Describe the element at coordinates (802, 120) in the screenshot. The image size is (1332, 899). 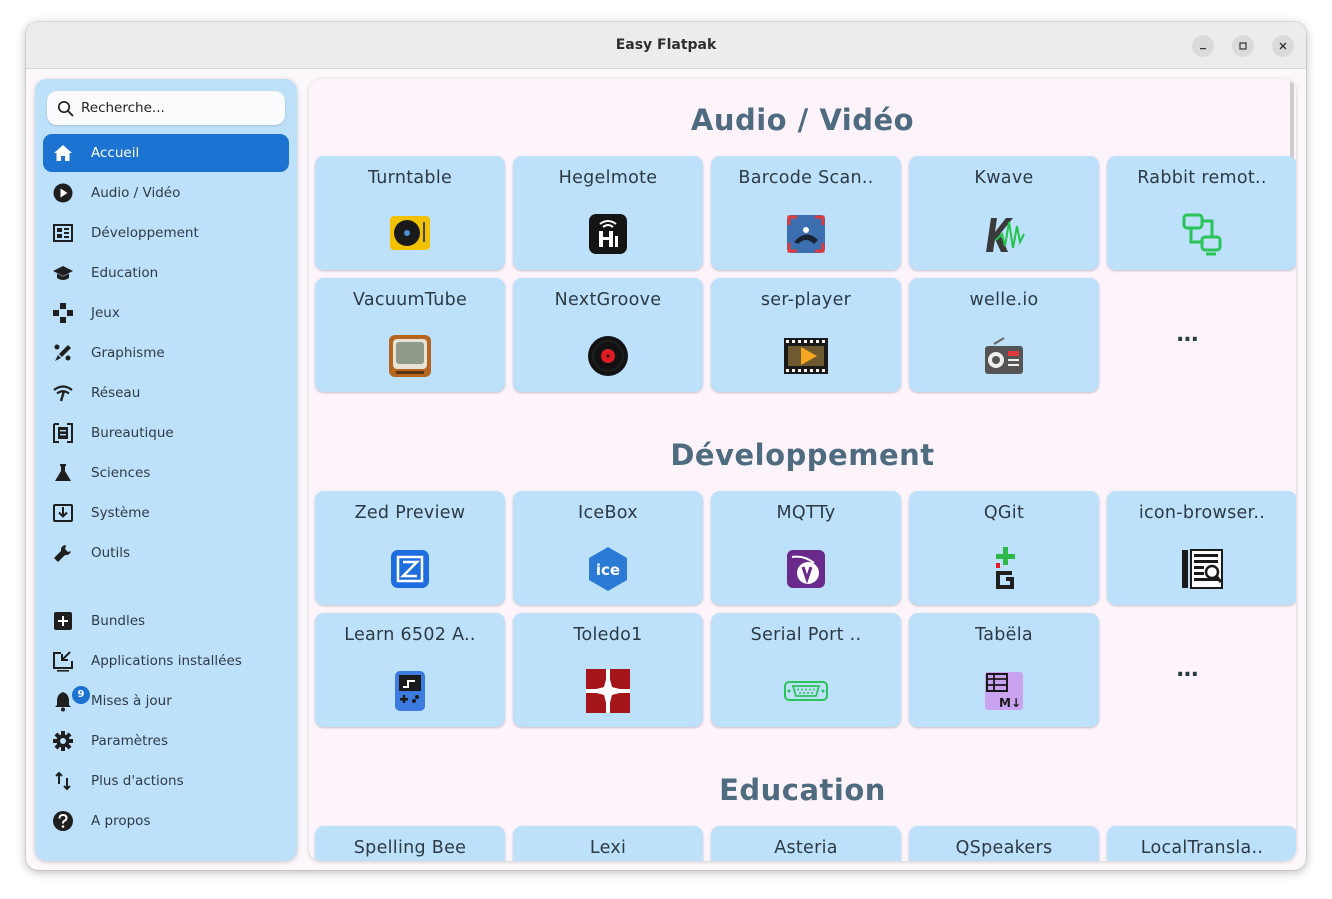
I see `section-title-audio-video: Audio / Vidéo` at that location.